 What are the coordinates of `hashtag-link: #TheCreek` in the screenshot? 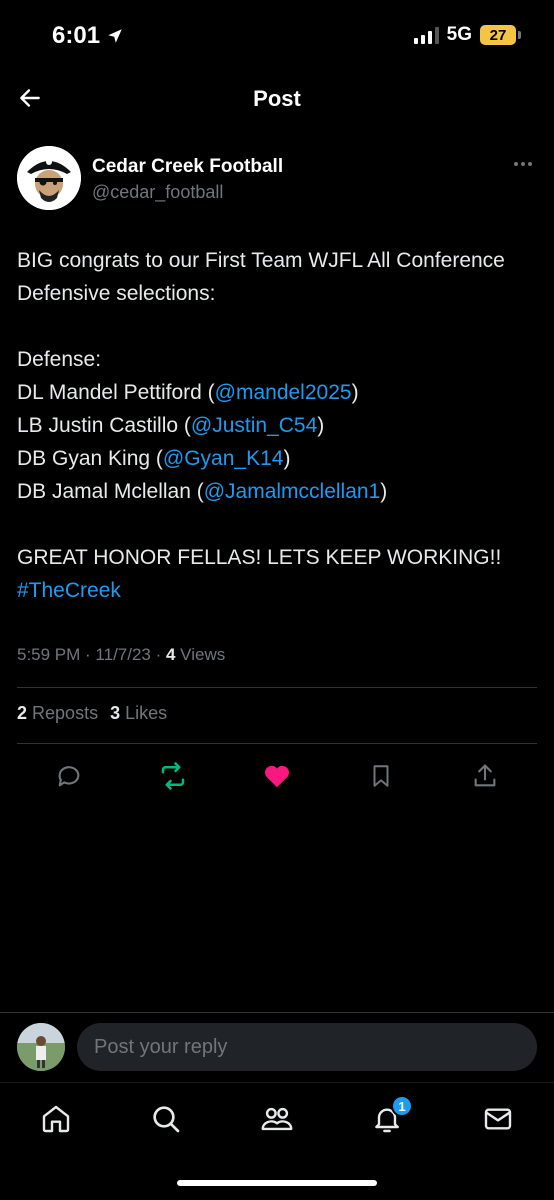 It's located at (69, 590).